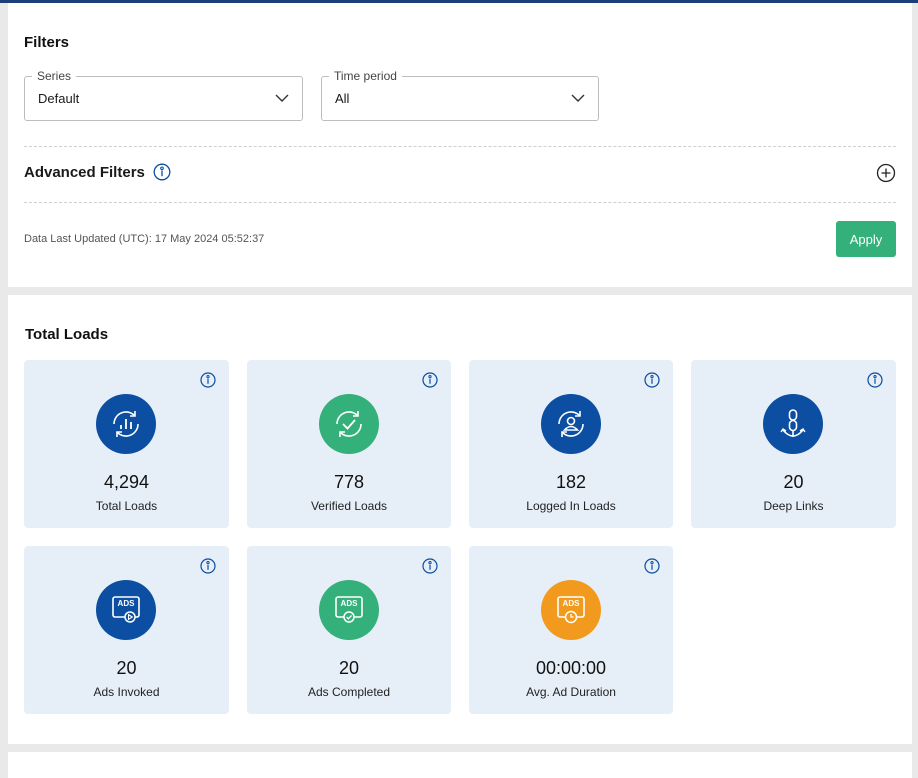 This screenshot has width=918, height=778. Describe the element at coordinates (126, 424) in the screenshot. I see `total-loads-icon` at that location.